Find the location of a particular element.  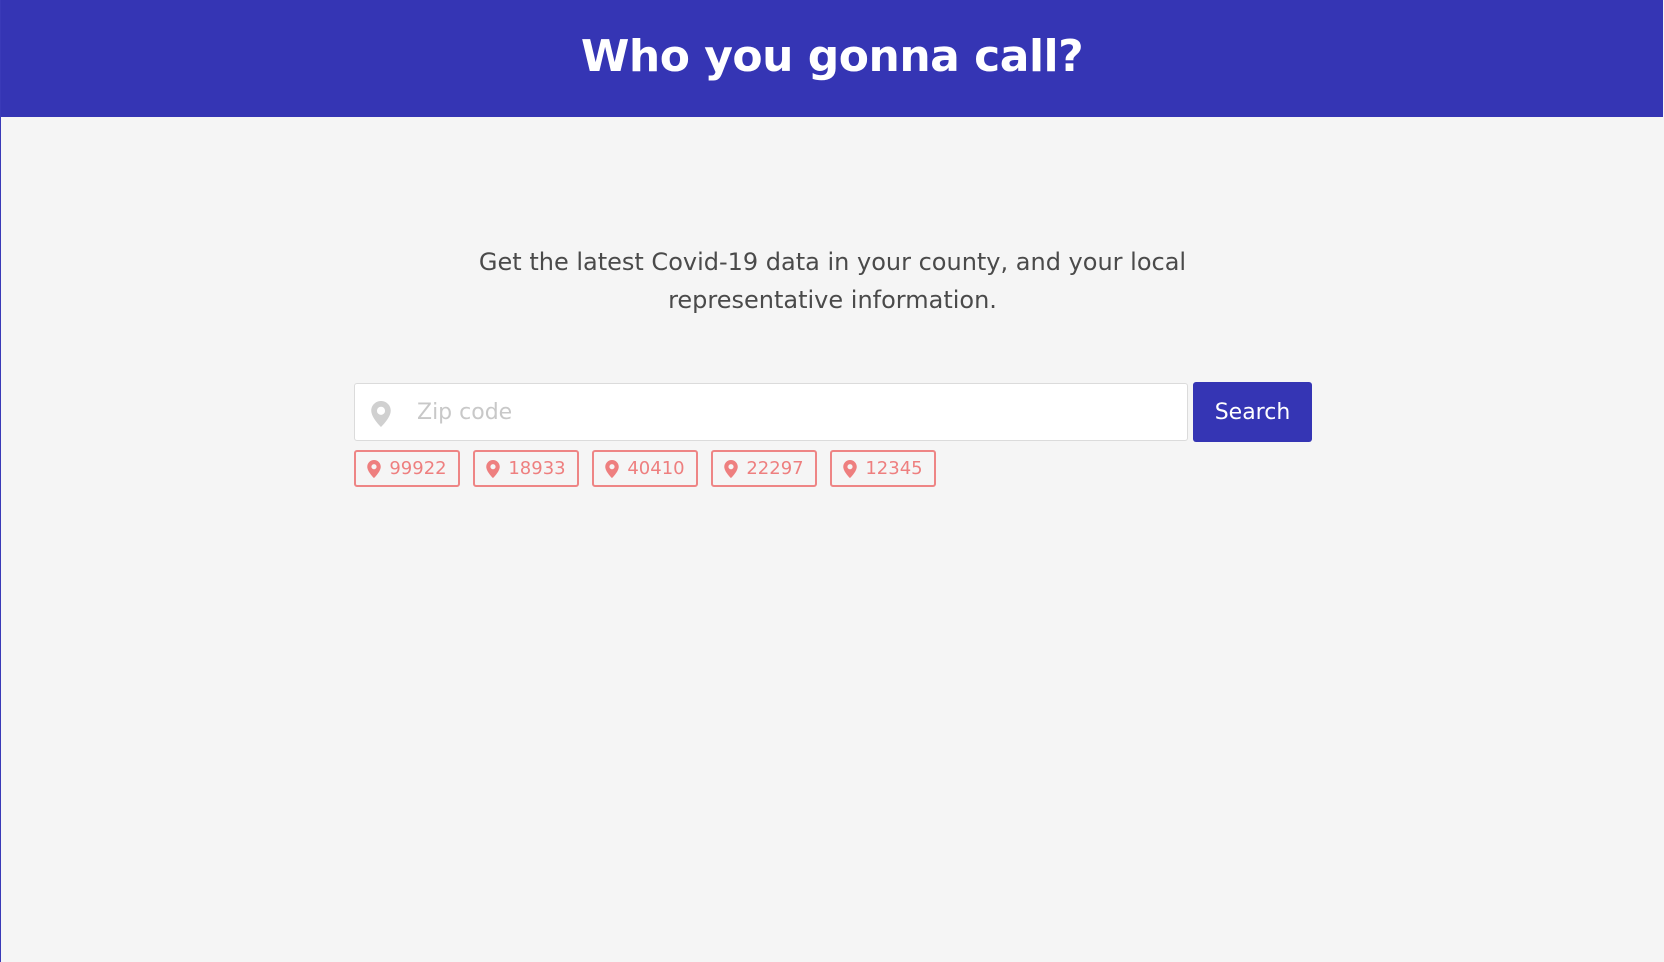

zip-input-wrapper is located at coordinates (771, 412).